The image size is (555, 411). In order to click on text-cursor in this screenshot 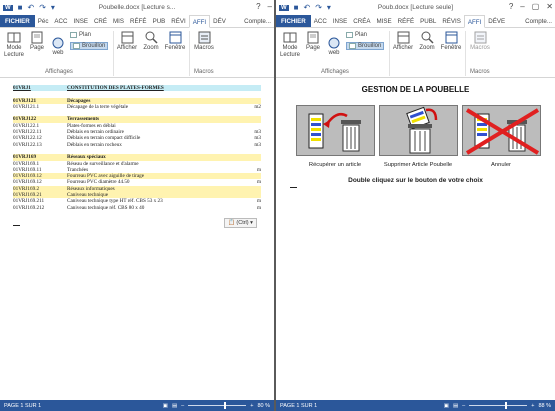, I will do `click(16, 225)`.